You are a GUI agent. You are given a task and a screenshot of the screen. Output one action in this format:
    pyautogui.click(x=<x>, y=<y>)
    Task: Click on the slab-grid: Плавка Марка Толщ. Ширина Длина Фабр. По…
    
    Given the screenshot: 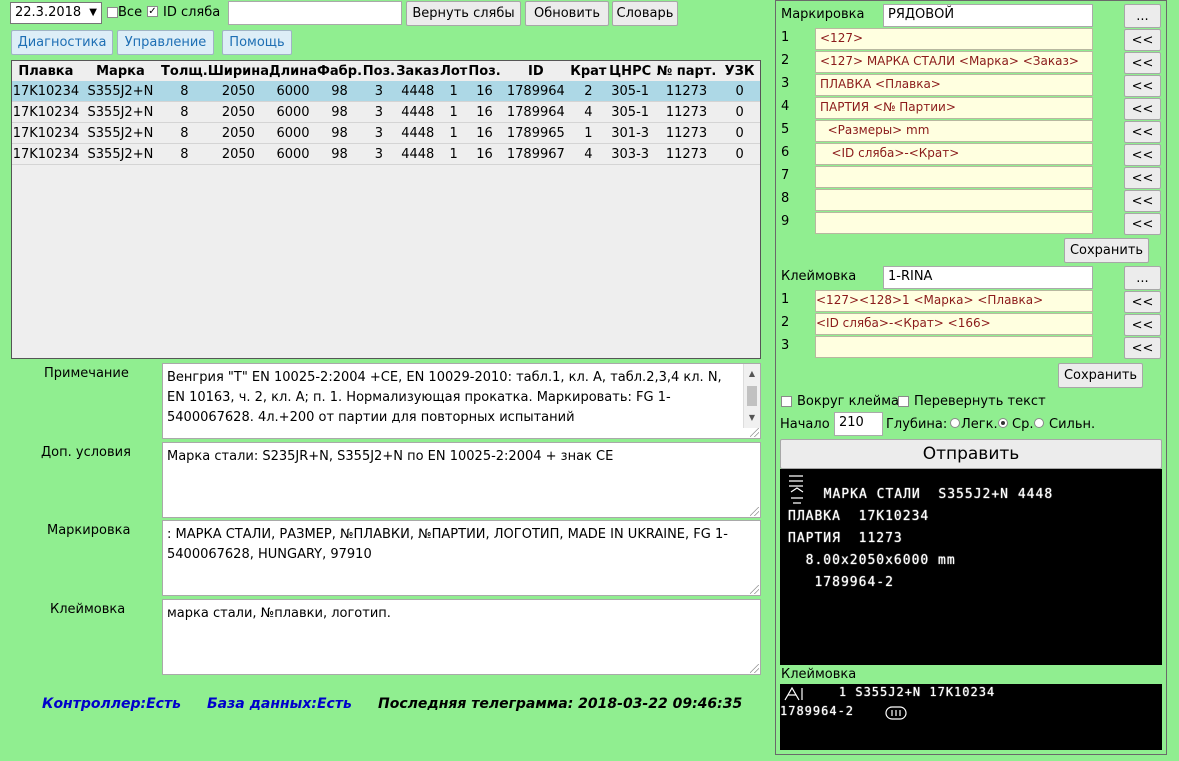 What is the action you would take?
    pyautogui.click(x=386, y=113)
    